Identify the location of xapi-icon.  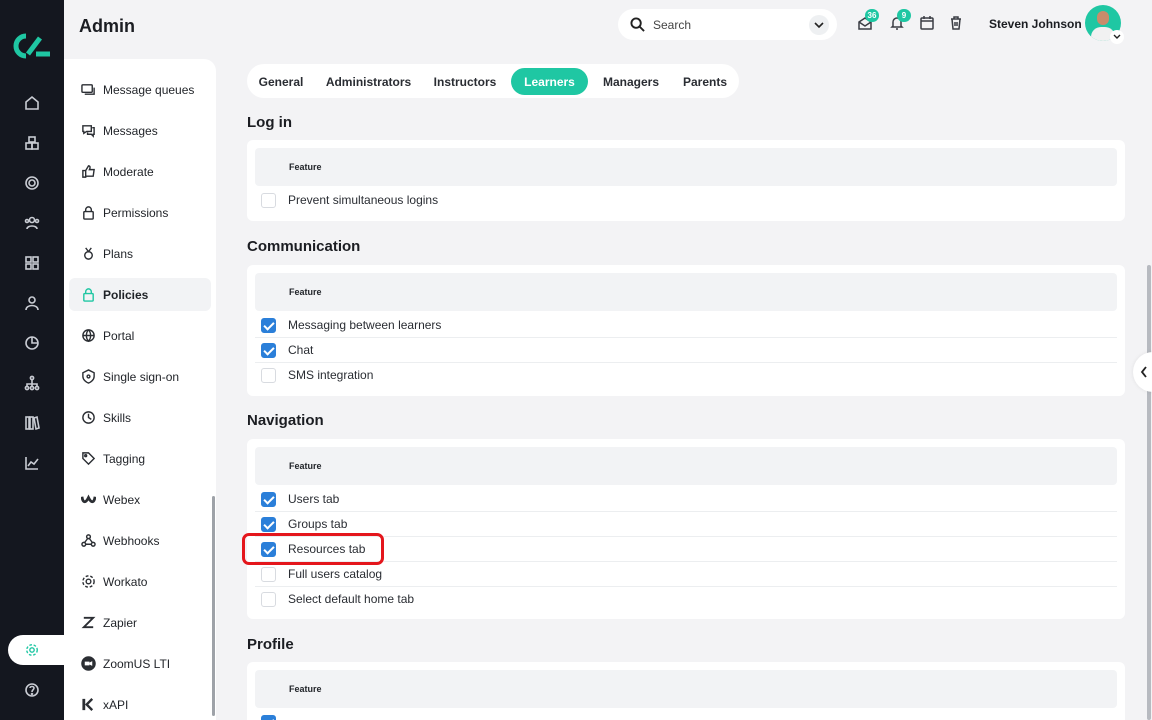
(88, 705).